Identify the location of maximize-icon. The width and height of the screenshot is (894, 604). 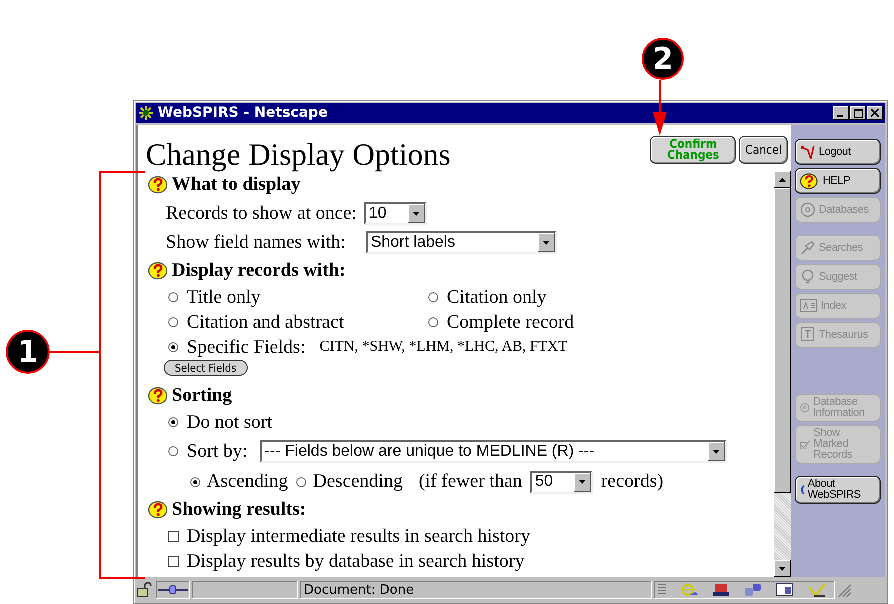
(858, 113).